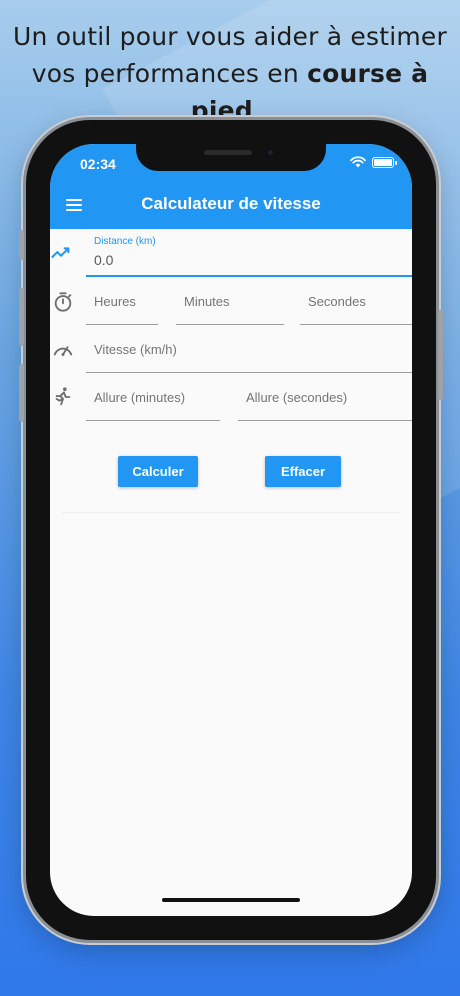 This screenshot has height=996, width=460. What do you see at coordinates (63, 351) in the screenshot?
I see `speedometer-icon` at bounding box center [63, 351].